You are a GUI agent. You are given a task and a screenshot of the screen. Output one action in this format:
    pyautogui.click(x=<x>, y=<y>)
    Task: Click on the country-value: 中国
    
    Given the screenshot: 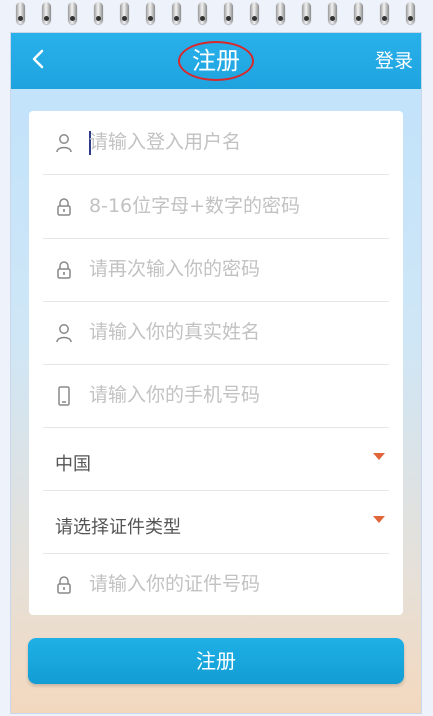 What is the action you would take?
    pyautogui.click(x=73, y=464)
    